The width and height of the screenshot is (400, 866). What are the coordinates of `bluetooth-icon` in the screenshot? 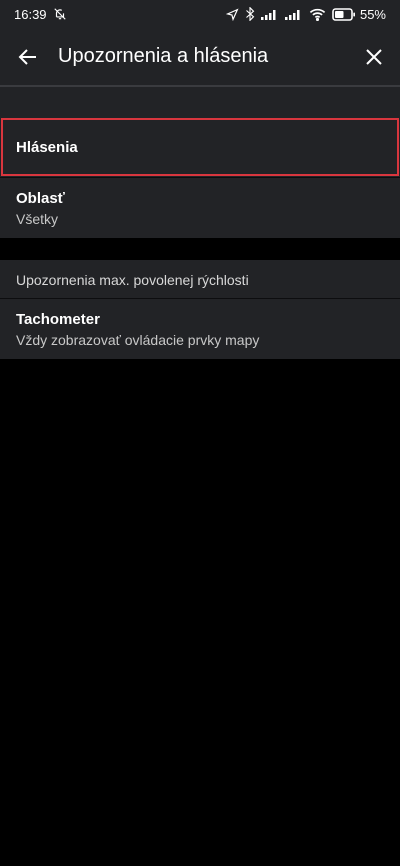 It's located at (250, 14).